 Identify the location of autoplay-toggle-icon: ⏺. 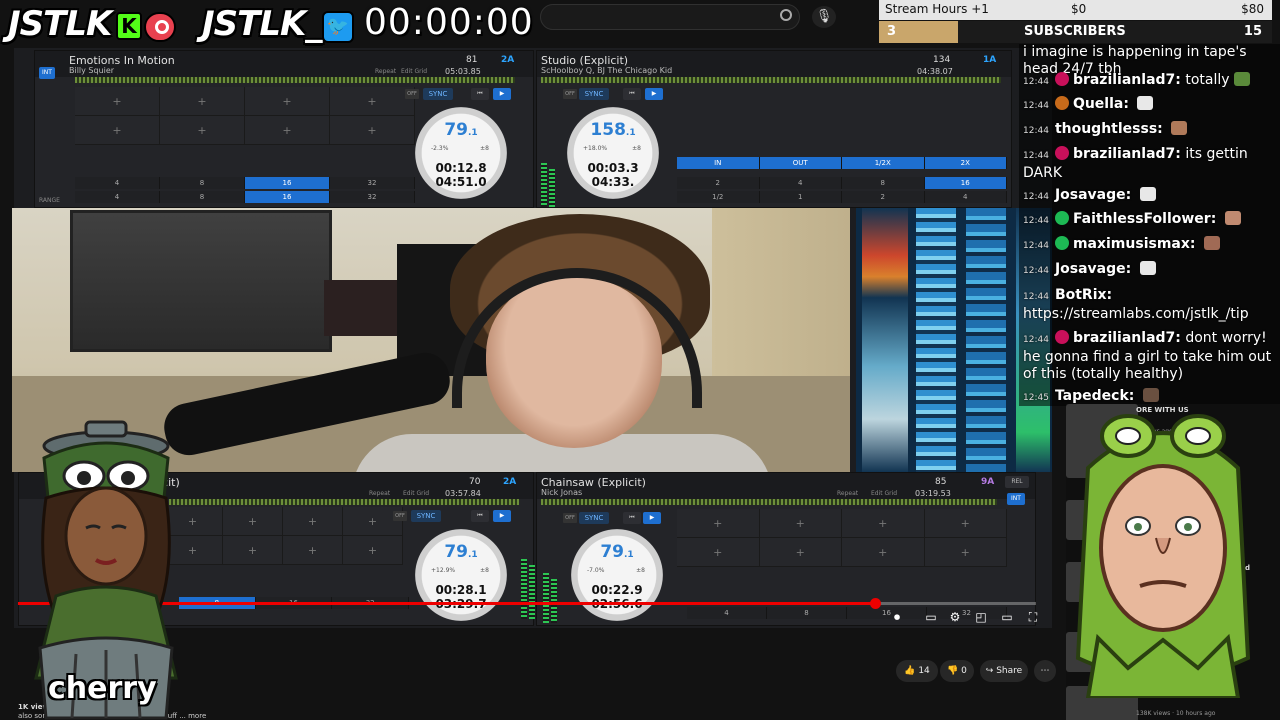
(897, 617).